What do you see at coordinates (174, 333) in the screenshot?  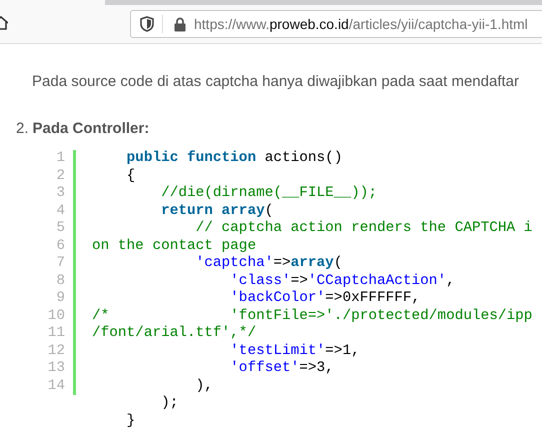 I see `code-line: /font/arial.ttf',*/` at bounding box center [174, 333].